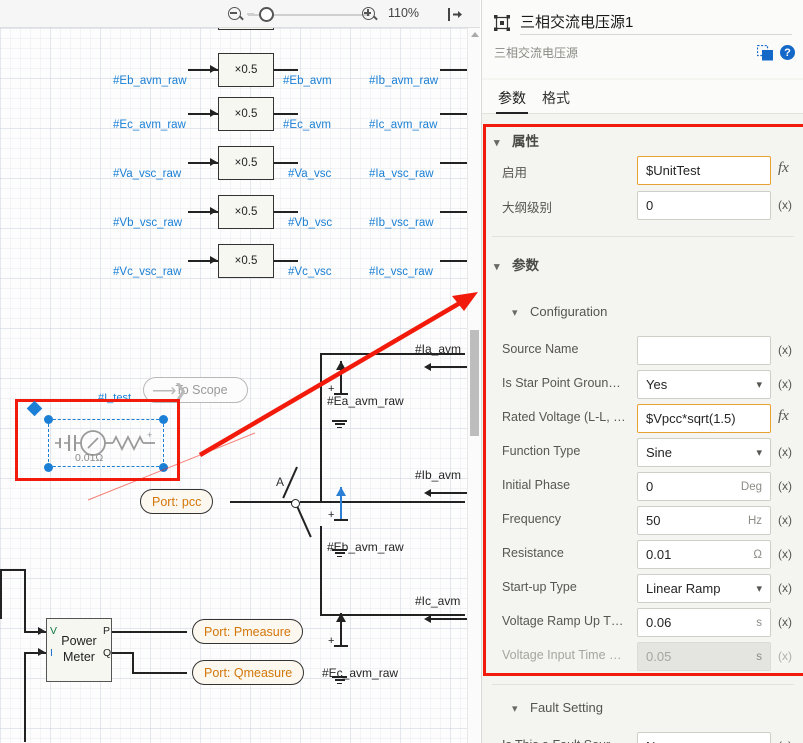 This screenshot has height=743, width=803. Describe the element at coordinates (704, 520) in the screenshot. I see `frequency-field: 50 Hz` at that location.